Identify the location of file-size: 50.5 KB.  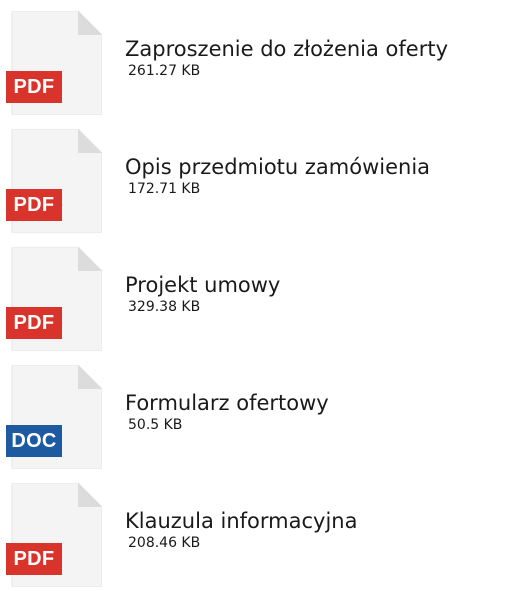
(155, 425).